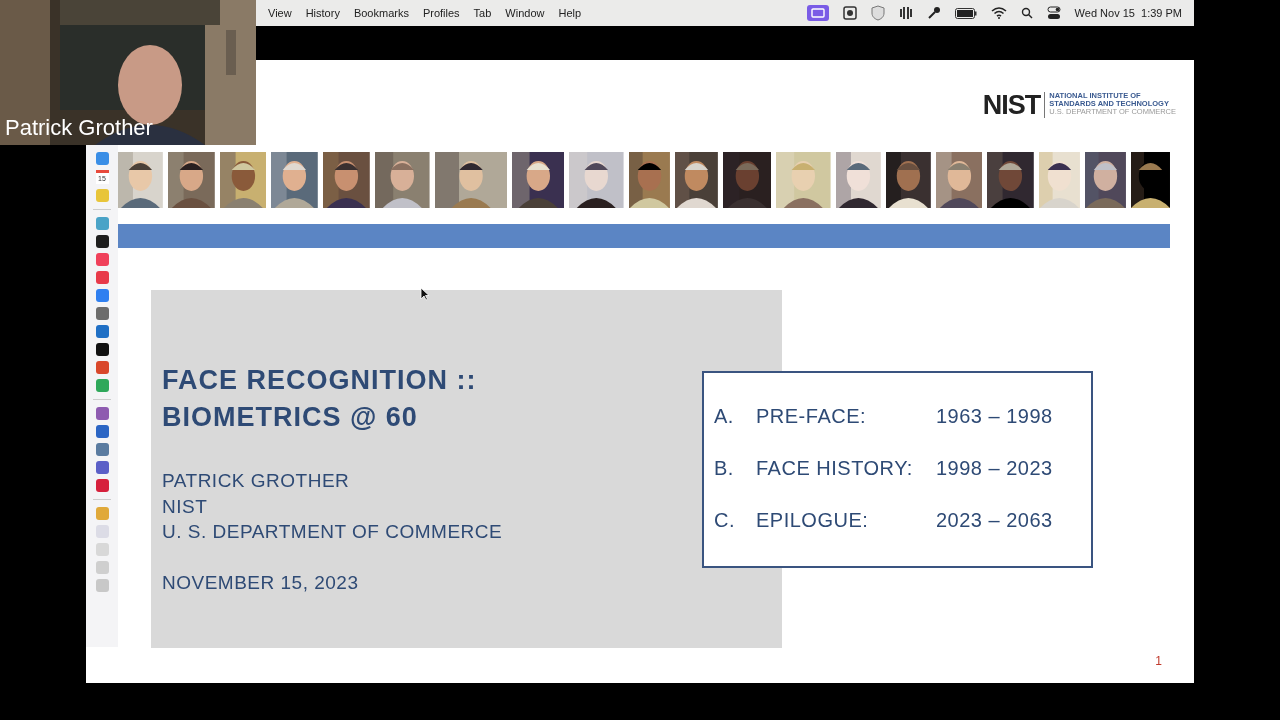 The image size is (1280, 720). I want to click on date-text: NOVEMBER 15, 2023, so click(260, 582).